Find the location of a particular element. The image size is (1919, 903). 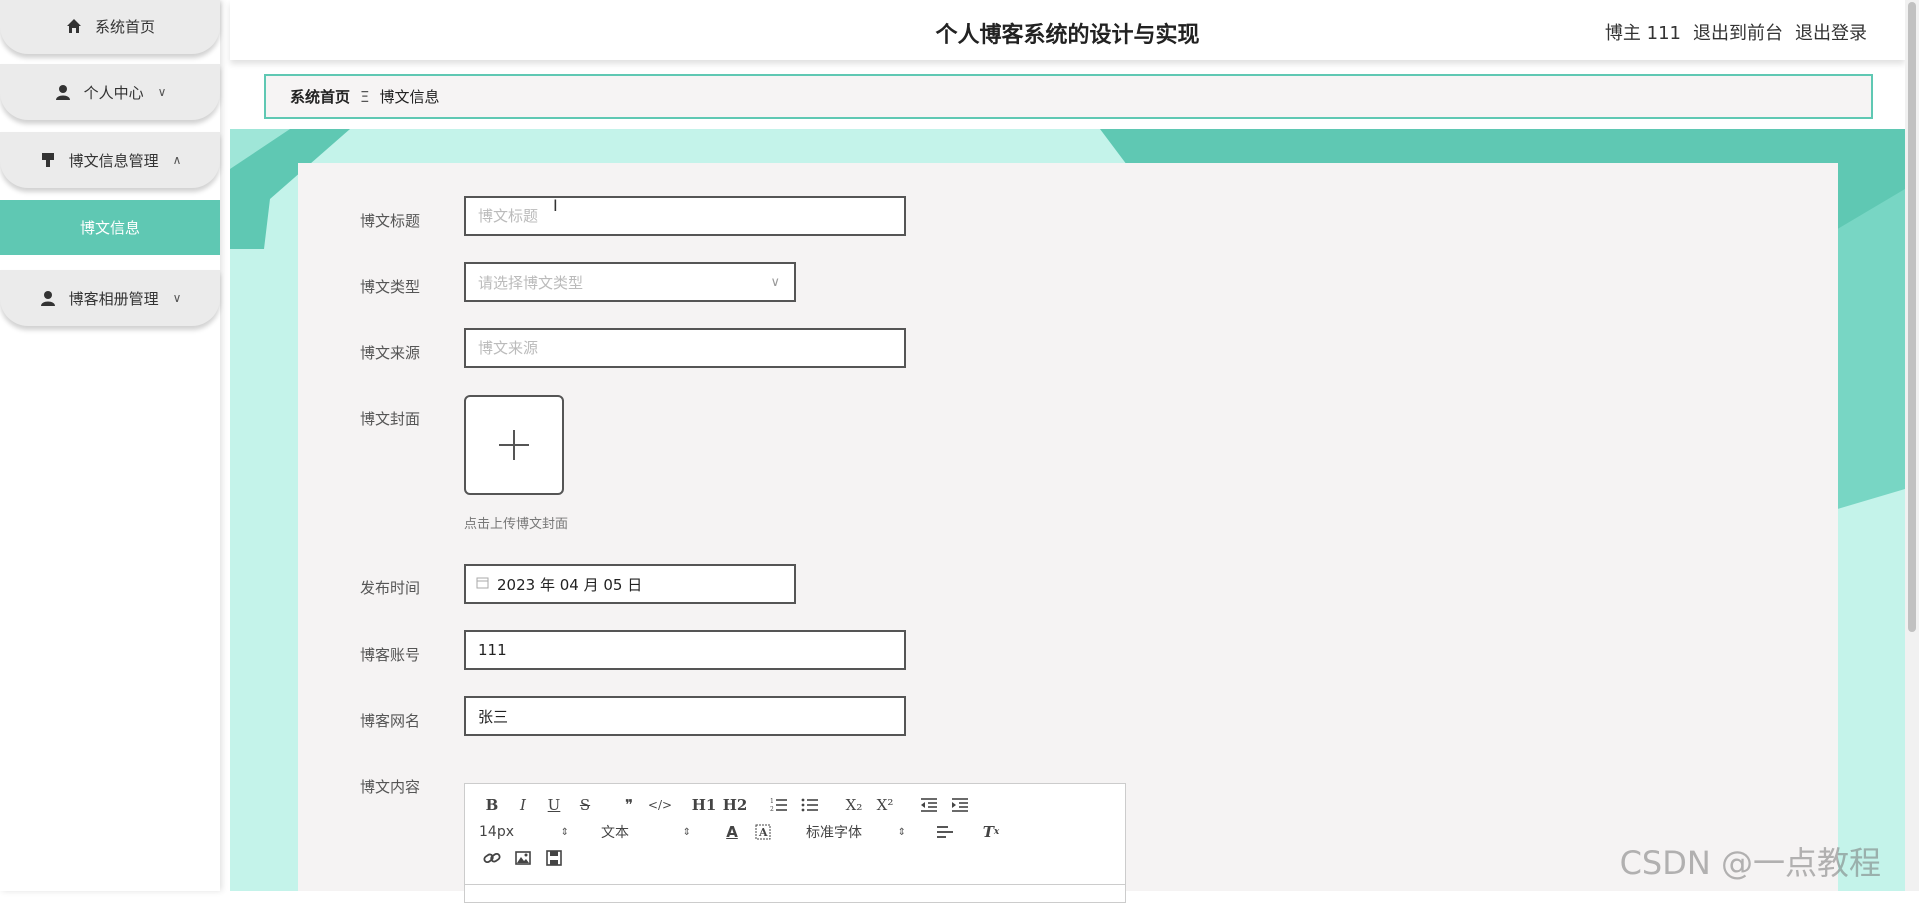

scrollbar-thumb is located at coordinates (1912, 317).